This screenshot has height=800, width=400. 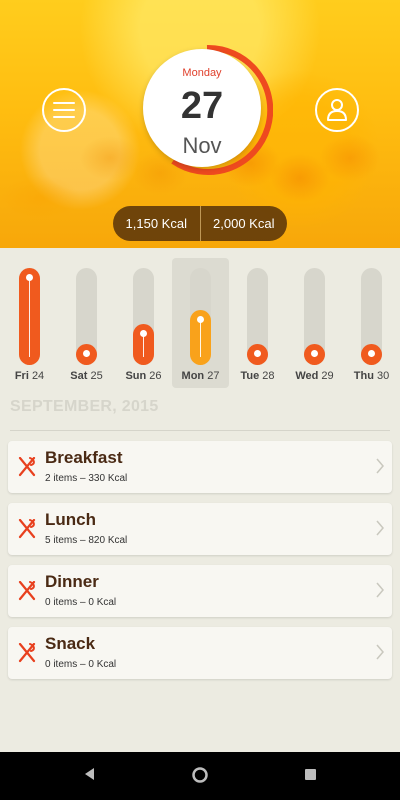 What do you see at coordinates (72, 581) in the screenshot?
I see `meal-name: Dinner` at bounding box center [72, 581].